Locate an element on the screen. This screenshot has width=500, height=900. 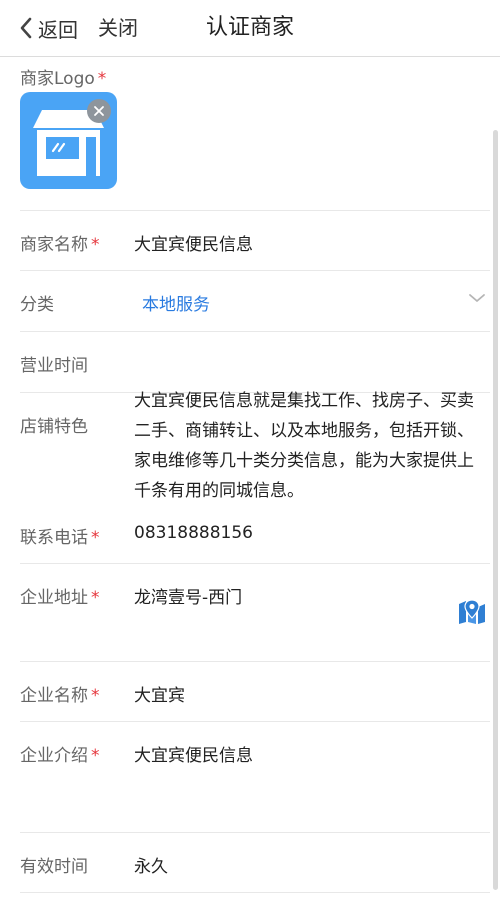
phone-label: 联系电话 * is located at coordinates (60, 538).